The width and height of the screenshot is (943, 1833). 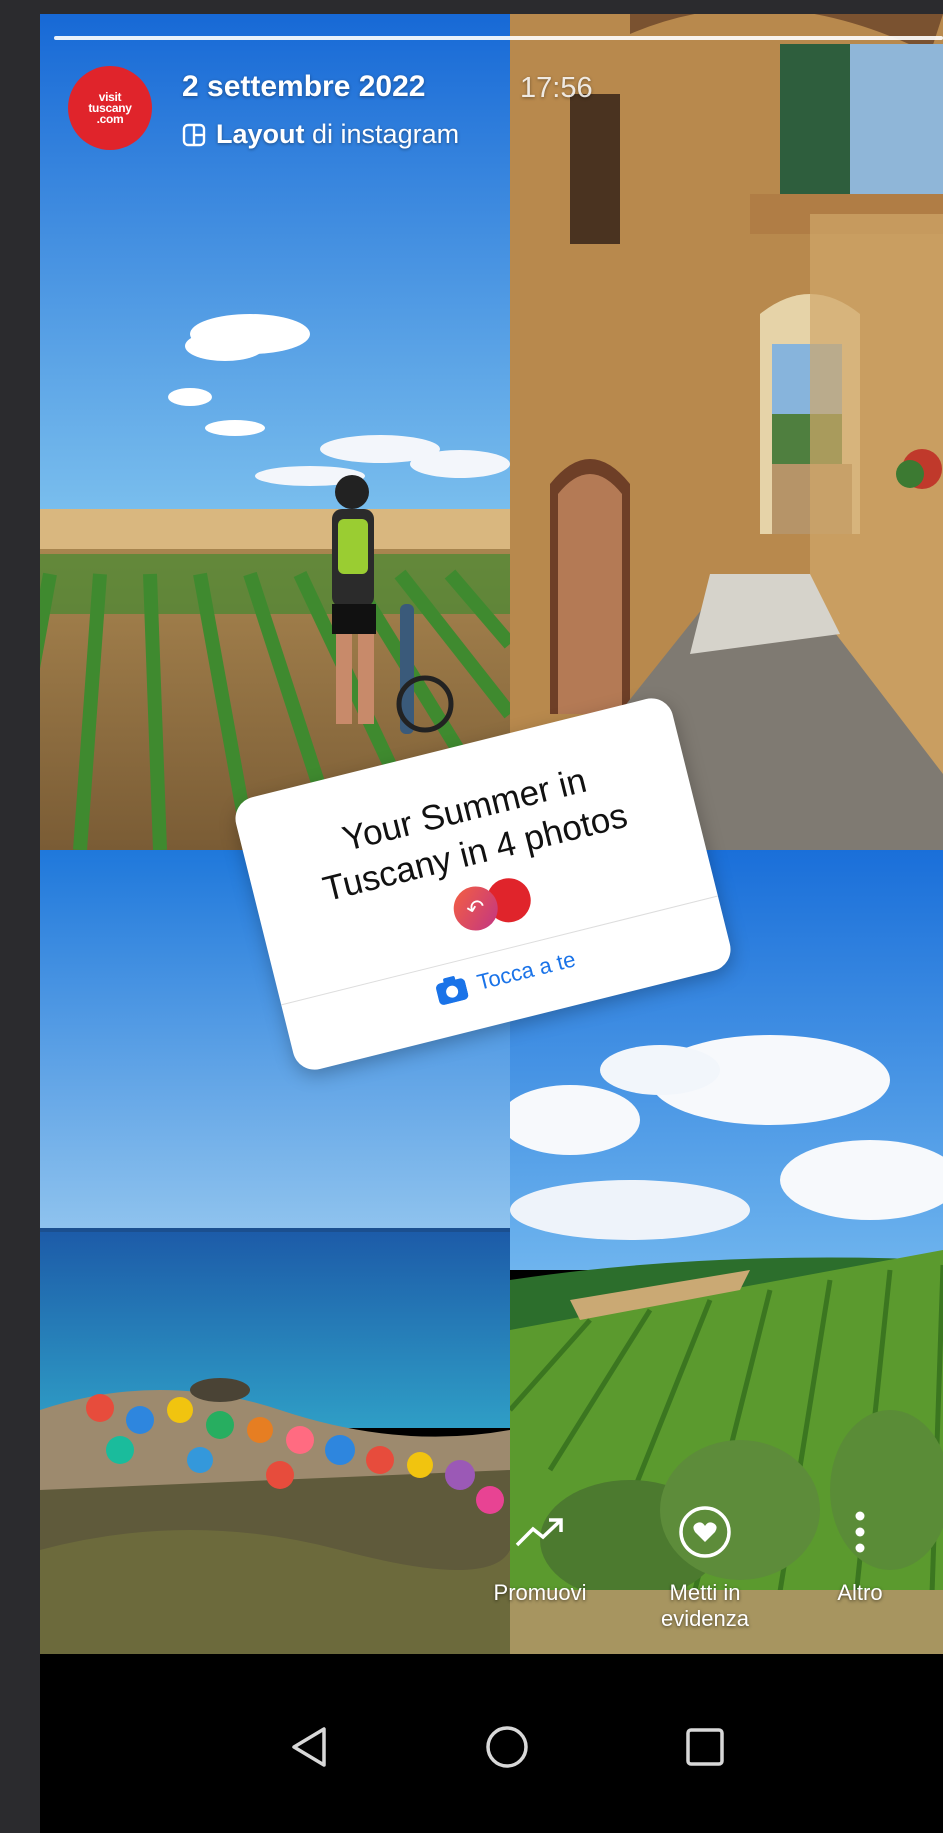 I want to click on promote-button: Promuovi, so click(x=540, y=1555).